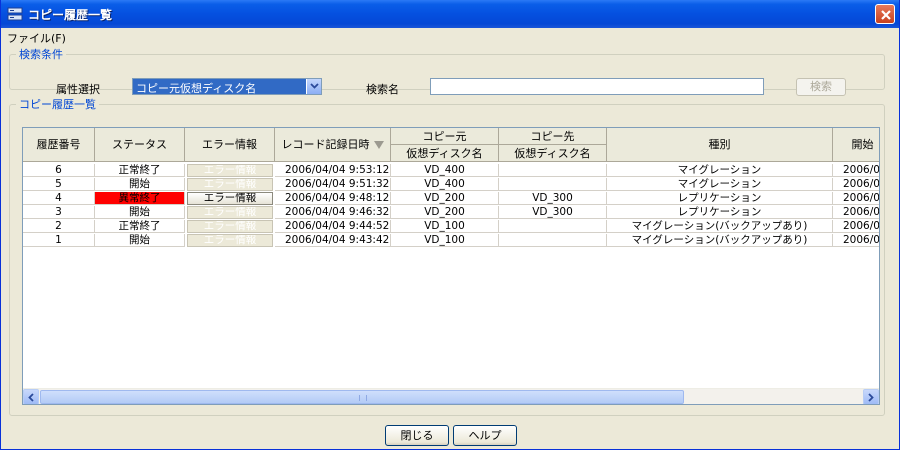 This screenshot has width=900, height=450. Describe the element at coordinates (333, 198) in the screenshot. I see `cell-time: 2006/04/04 9:48:12` at that location.